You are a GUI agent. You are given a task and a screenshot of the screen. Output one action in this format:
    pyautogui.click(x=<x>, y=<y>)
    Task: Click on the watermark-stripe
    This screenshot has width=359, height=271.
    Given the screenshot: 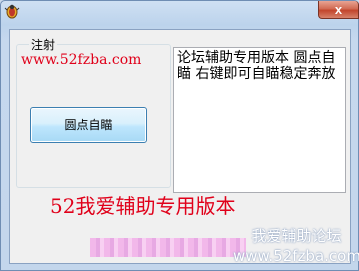 What is the action you would take?
    pyautogui.click(x=168, y=247)
    